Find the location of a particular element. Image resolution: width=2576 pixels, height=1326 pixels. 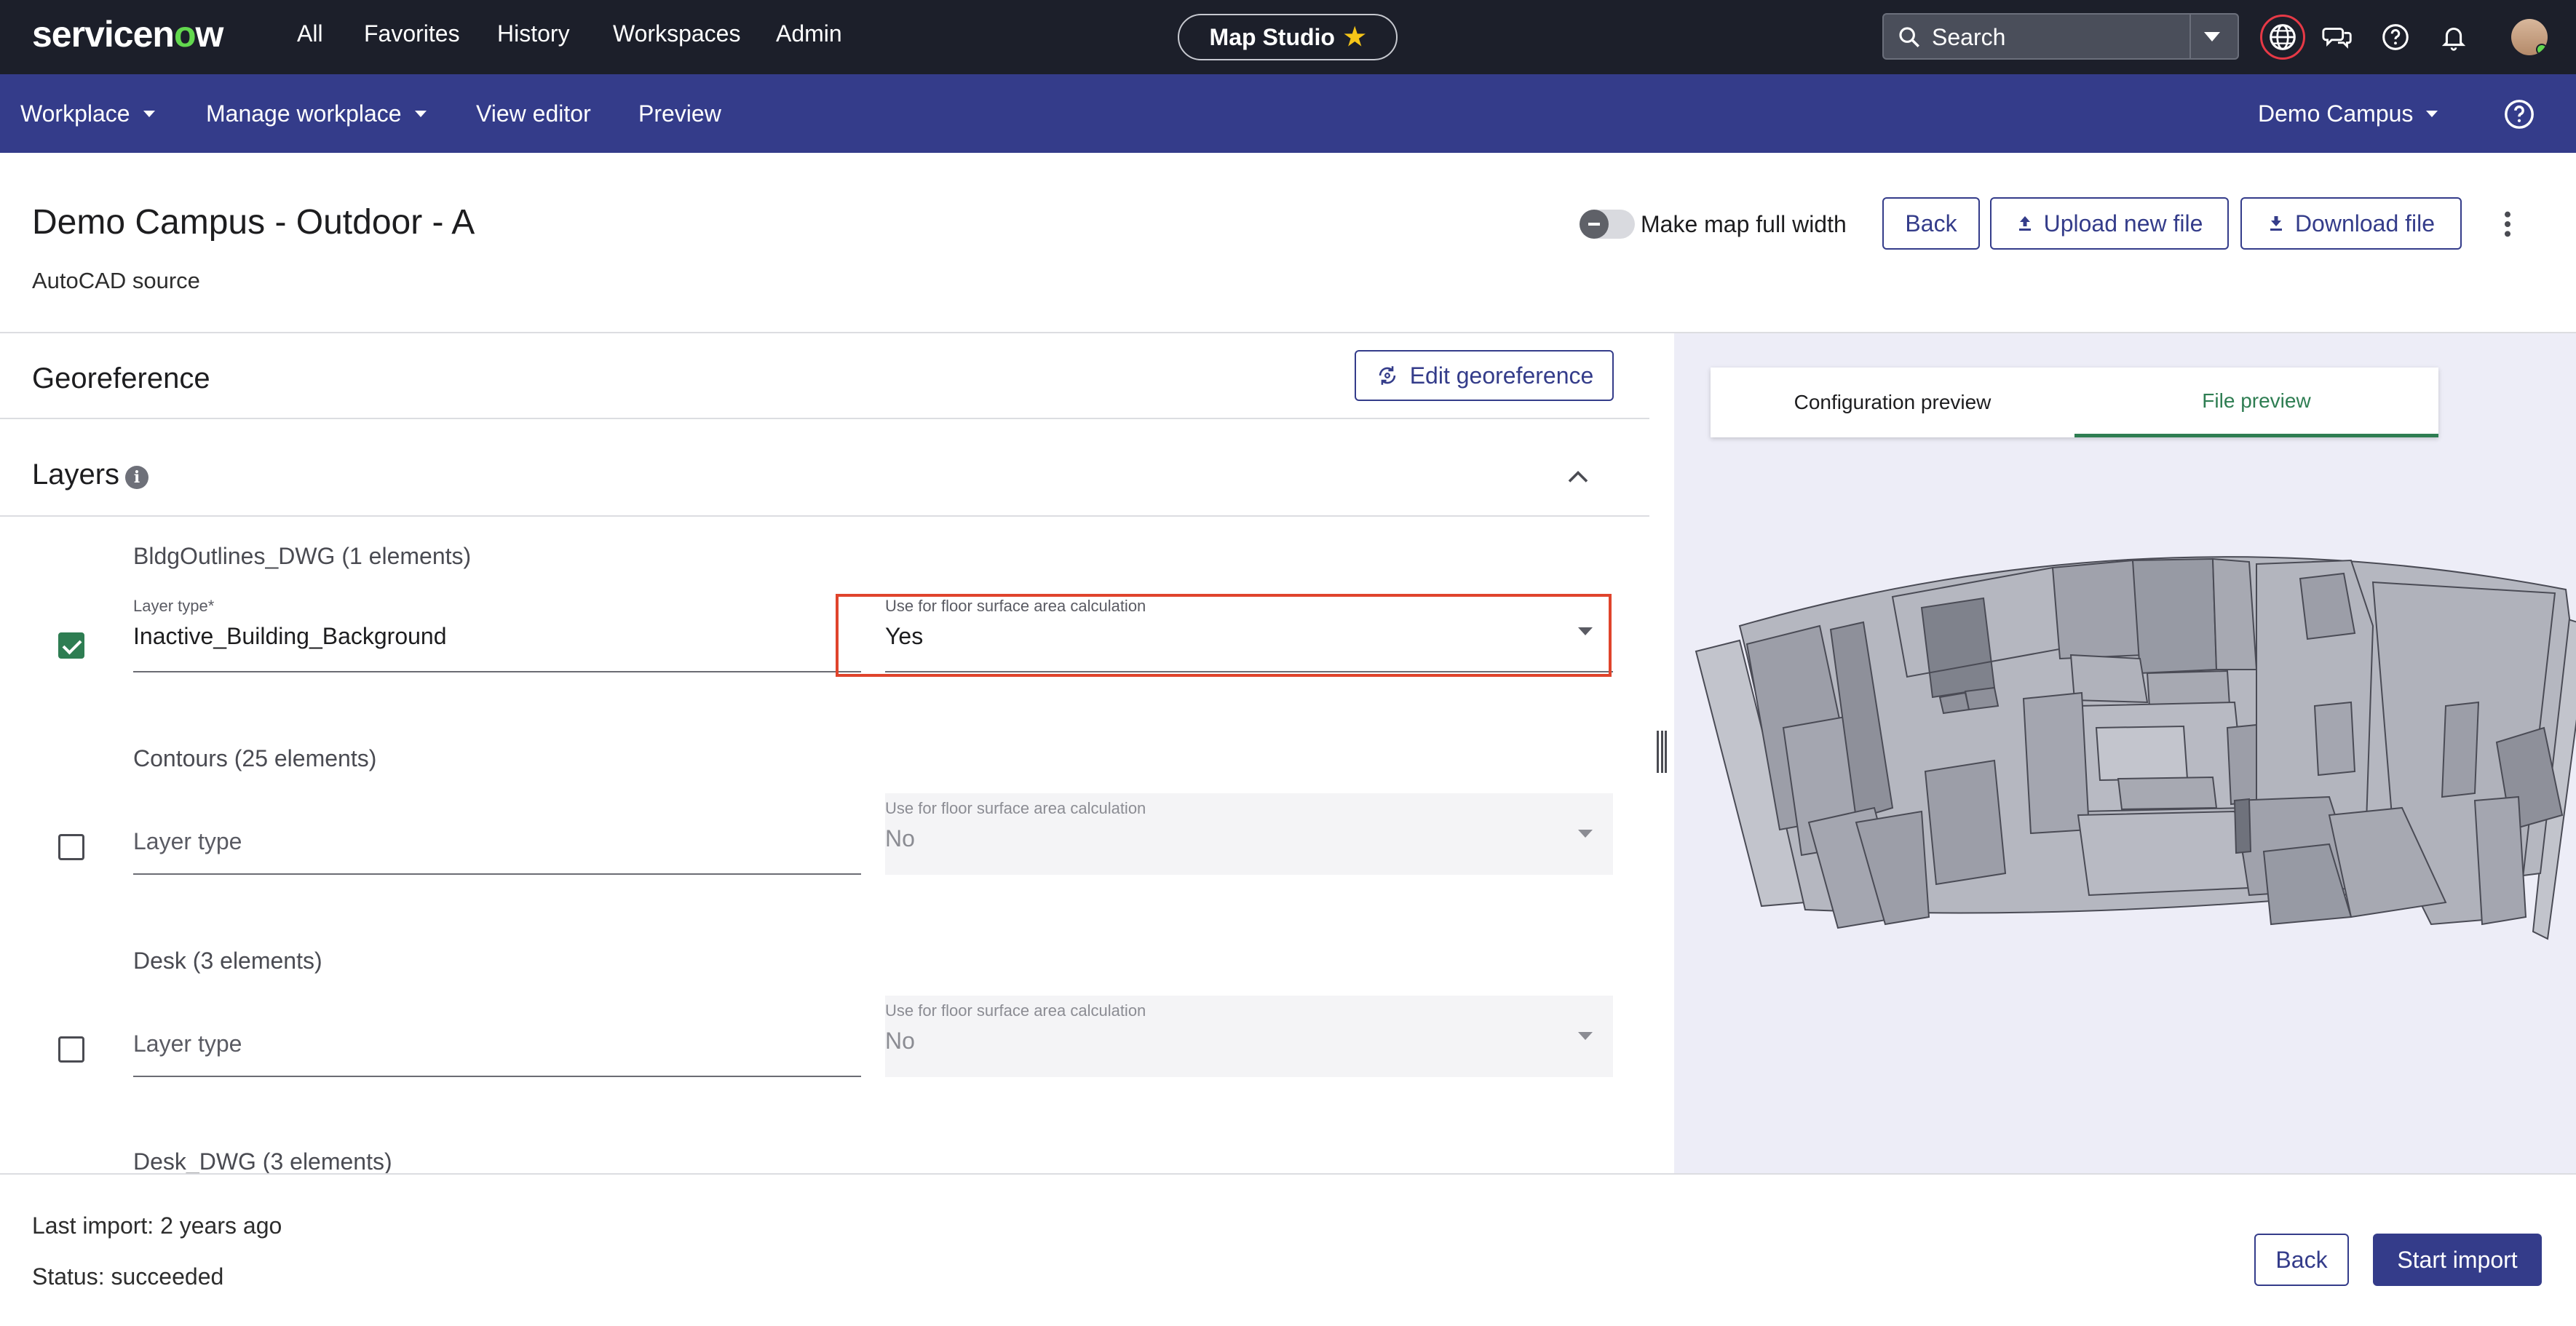

subnav-preview-label: Preview is located at coordinates (679, 114).